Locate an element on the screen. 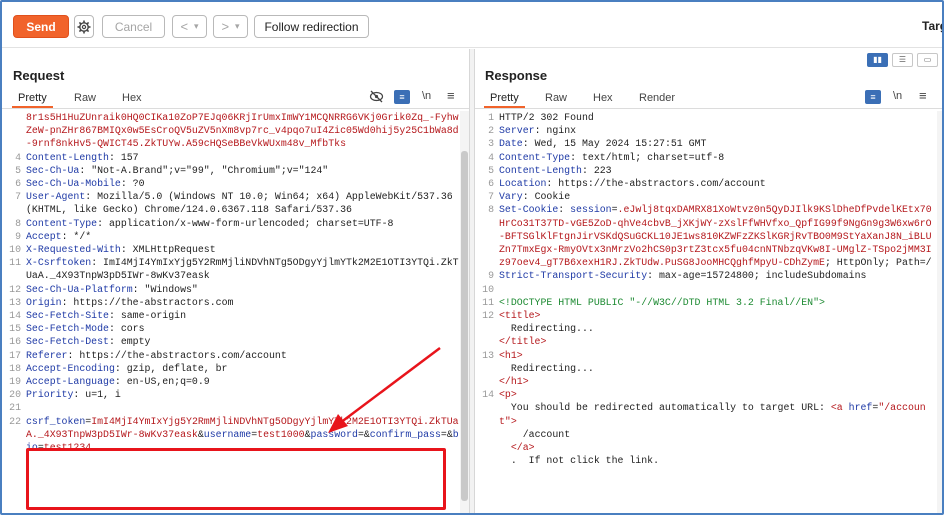 The width and height of the screenshot is (944, 515). code-token: : u=1, i is located at coordinates (97, 395).